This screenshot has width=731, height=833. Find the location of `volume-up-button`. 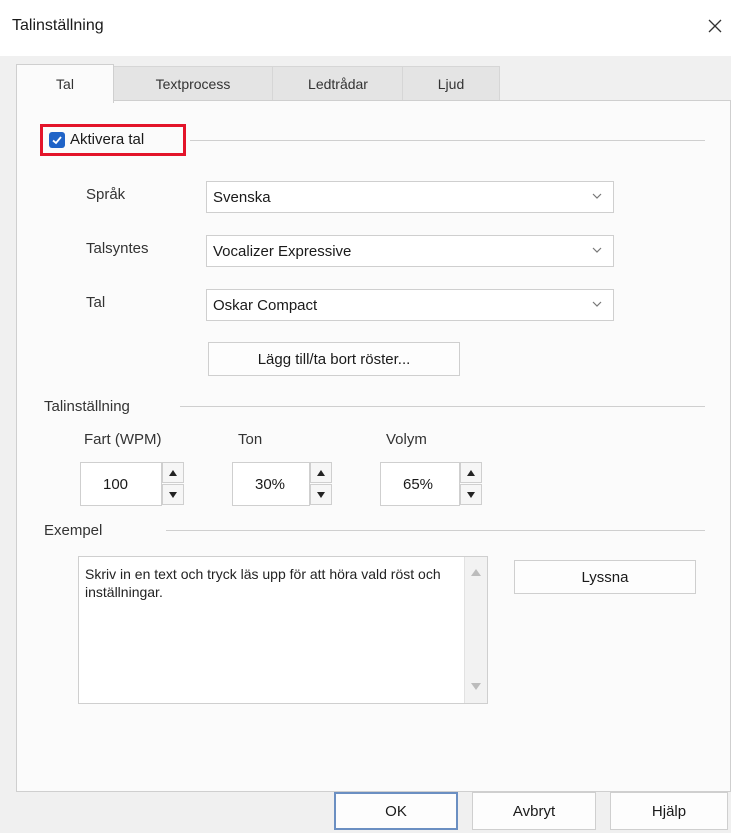

volume-up-button is located at coordinates (471, 472).